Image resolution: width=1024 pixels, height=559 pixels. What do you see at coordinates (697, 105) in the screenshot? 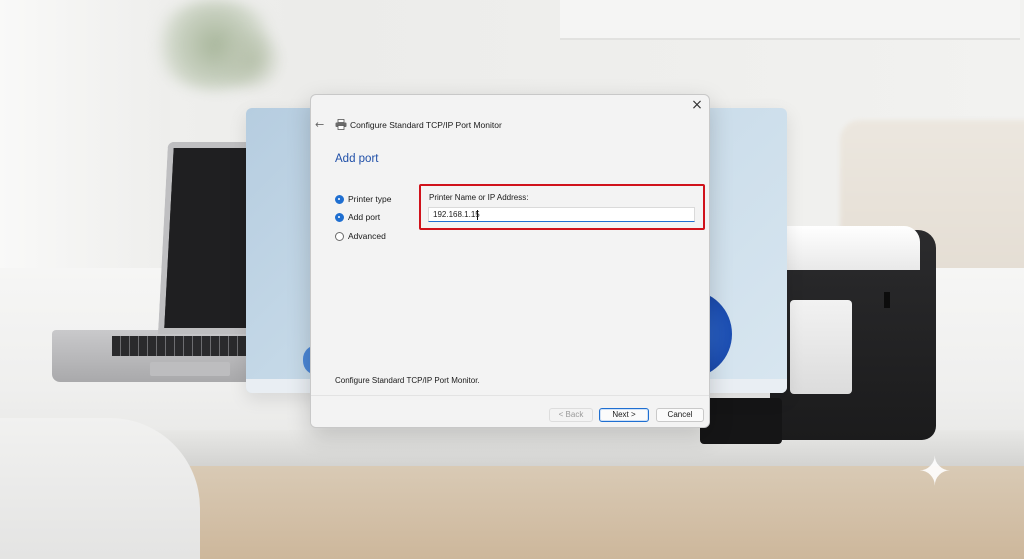
I see `close-icon: ×` at bounding box center [697, 105].